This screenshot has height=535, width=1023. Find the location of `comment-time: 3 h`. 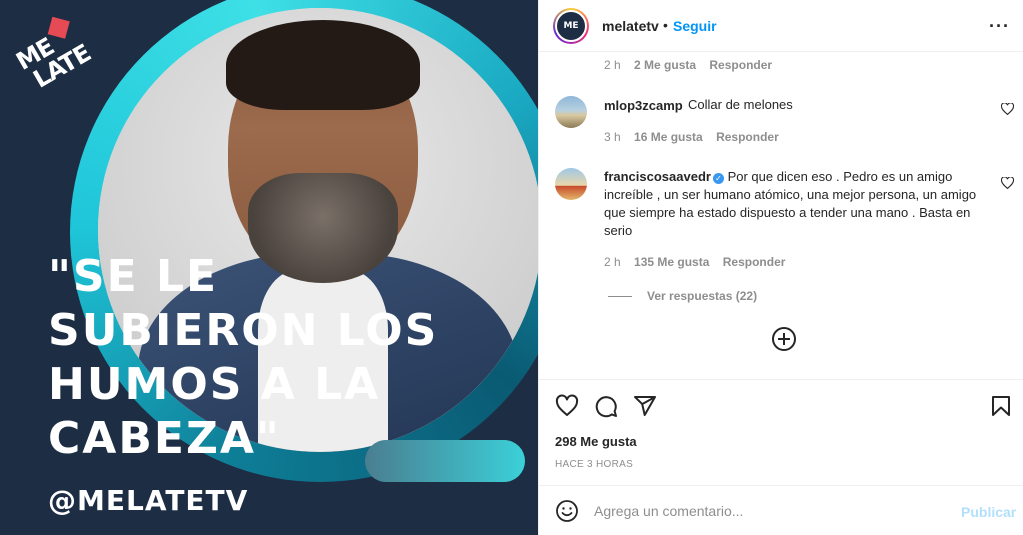

comment-time: 3 h is located at coordinates (612, 137).